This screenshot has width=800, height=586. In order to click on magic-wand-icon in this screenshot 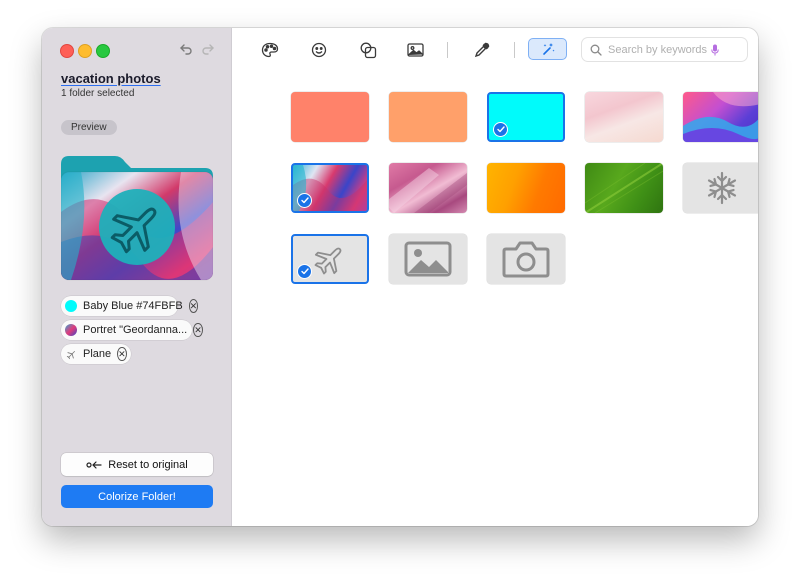, I will do `click(548, 49)`.